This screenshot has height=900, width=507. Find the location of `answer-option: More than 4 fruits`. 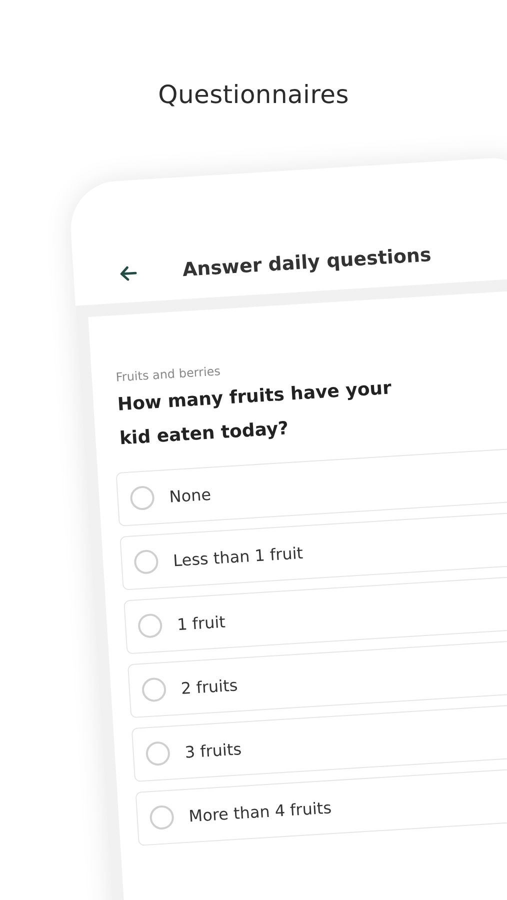

answer-option: More than 4 fruits is located at coordinates (320, 806).